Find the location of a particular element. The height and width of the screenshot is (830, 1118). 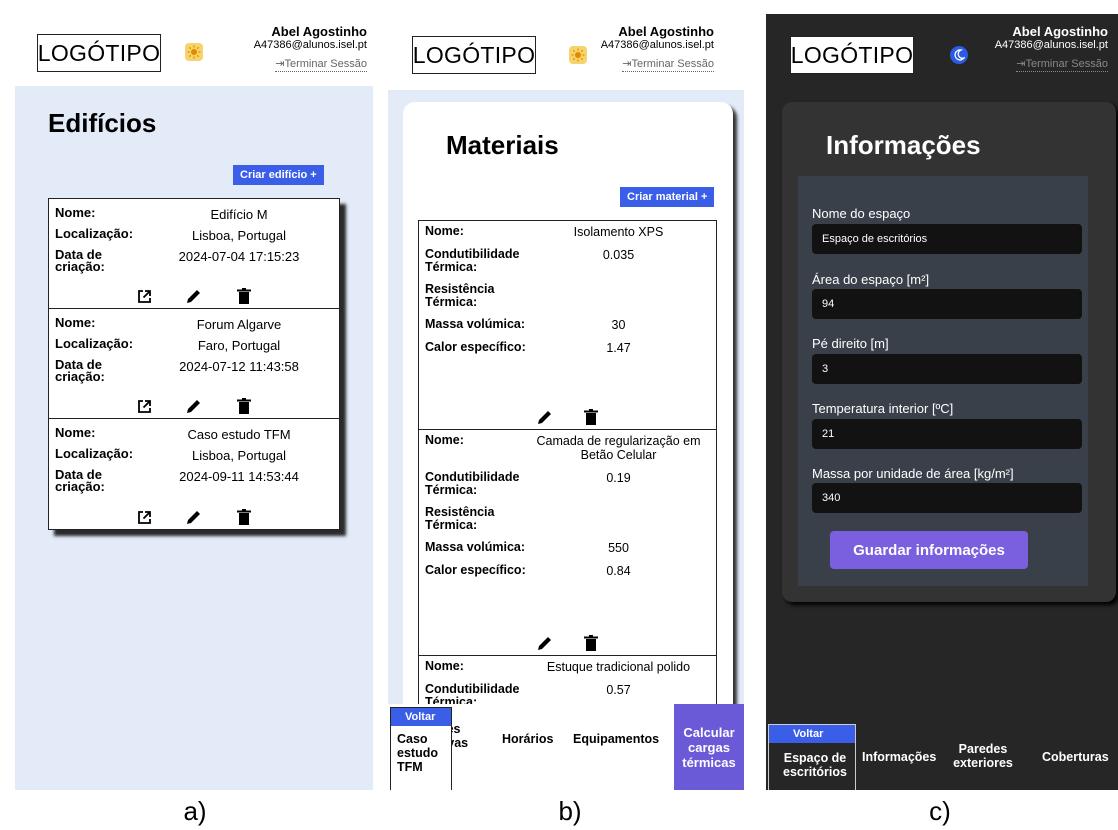

page-title: Materiais is located at coordinates (502, 145).